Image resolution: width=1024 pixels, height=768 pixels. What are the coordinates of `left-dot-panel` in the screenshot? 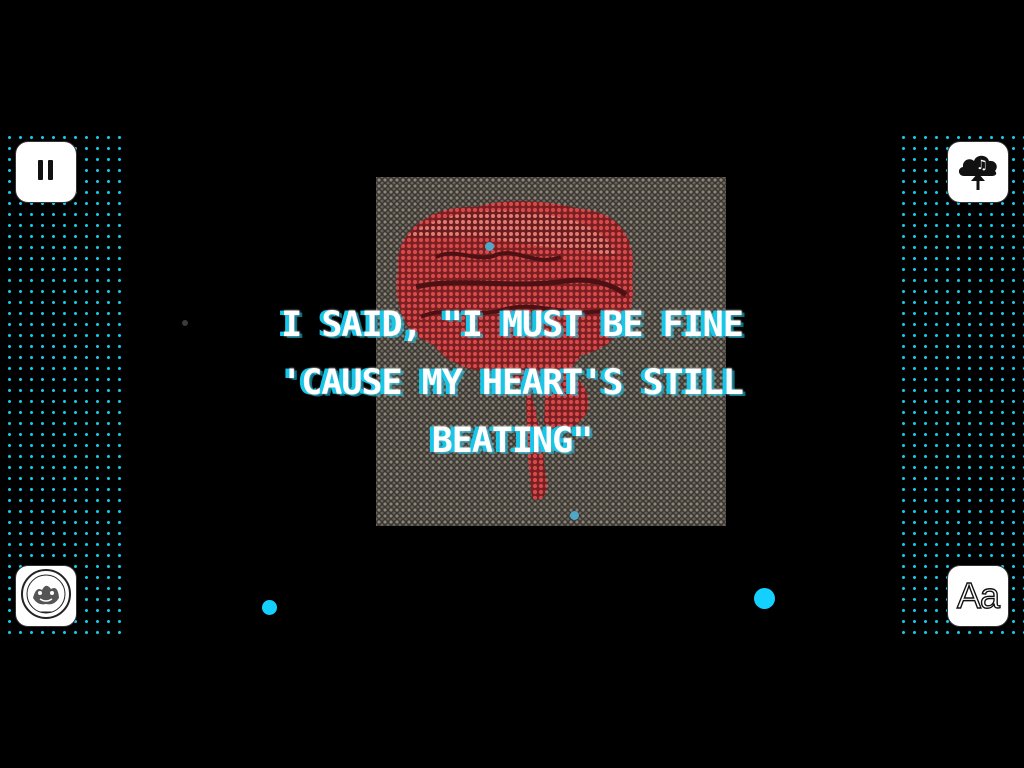 It's located at (64, 383).